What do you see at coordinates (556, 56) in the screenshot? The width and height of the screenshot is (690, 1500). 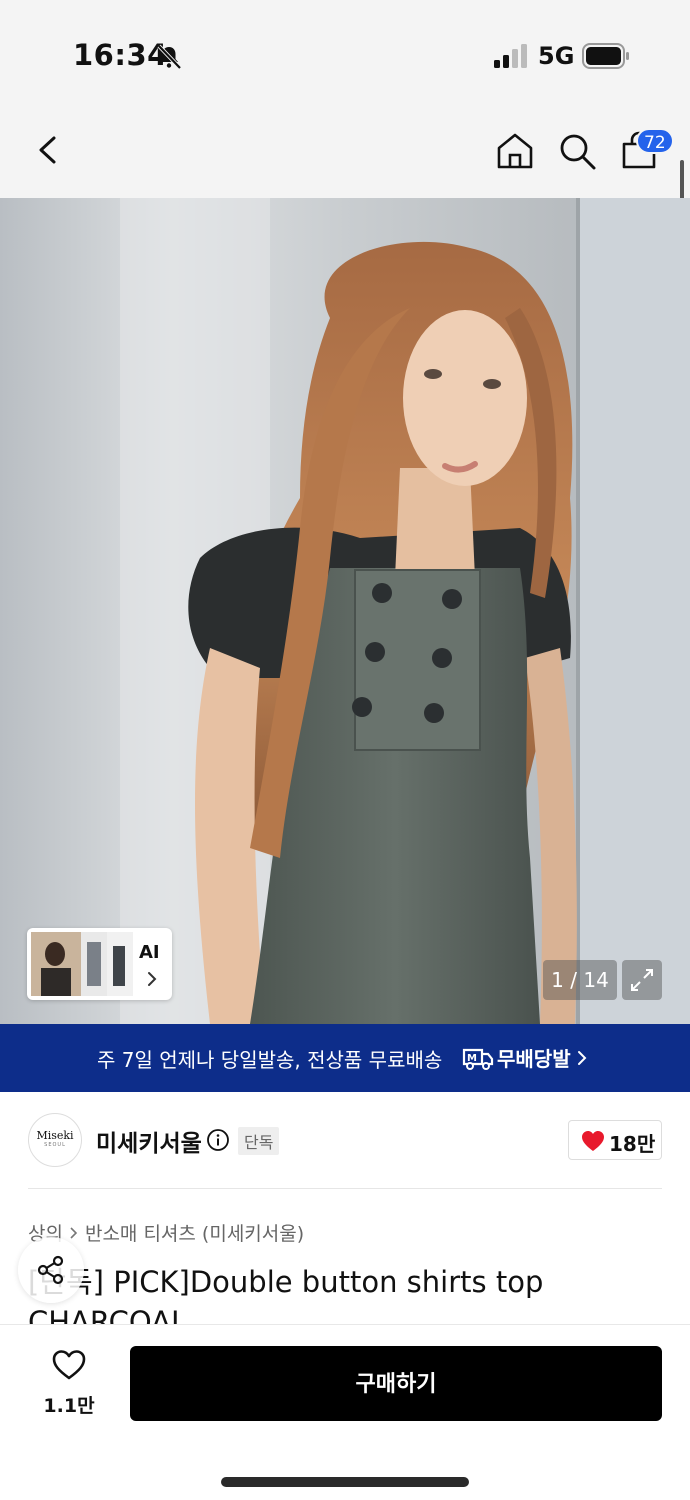 I see `network-label: 5G` at bounding box center [556, 56].